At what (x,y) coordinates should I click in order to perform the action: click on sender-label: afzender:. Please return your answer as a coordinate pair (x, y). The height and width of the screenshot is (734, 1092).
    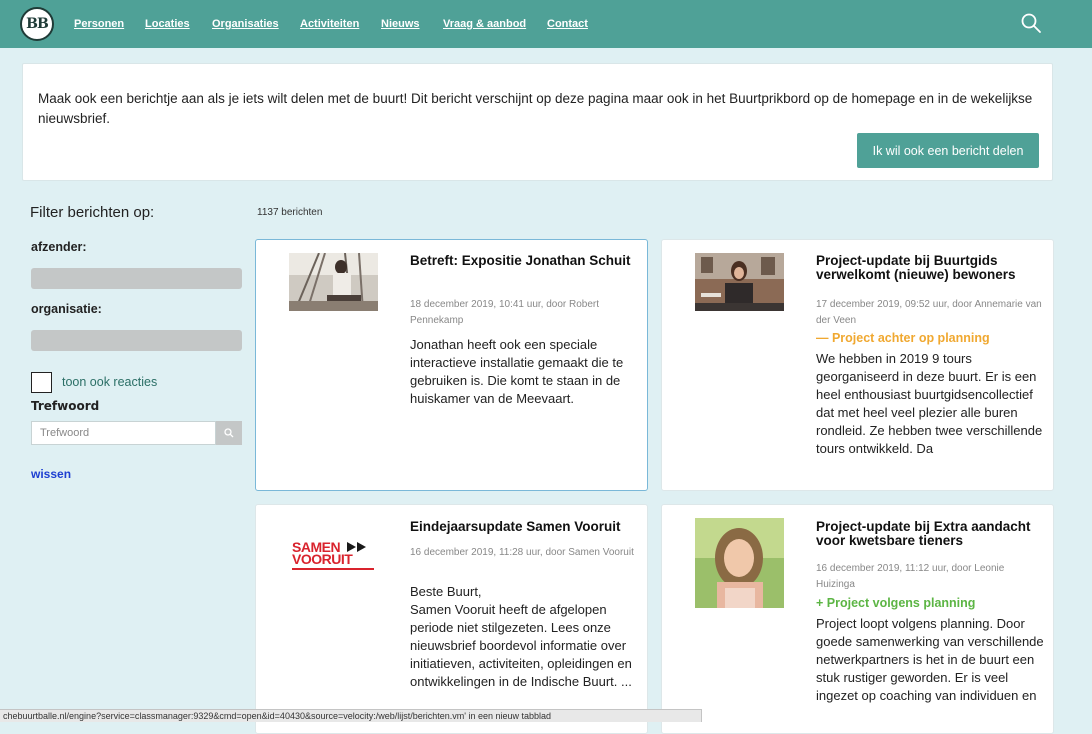
    Looking at the image, I should click on (59, 247).